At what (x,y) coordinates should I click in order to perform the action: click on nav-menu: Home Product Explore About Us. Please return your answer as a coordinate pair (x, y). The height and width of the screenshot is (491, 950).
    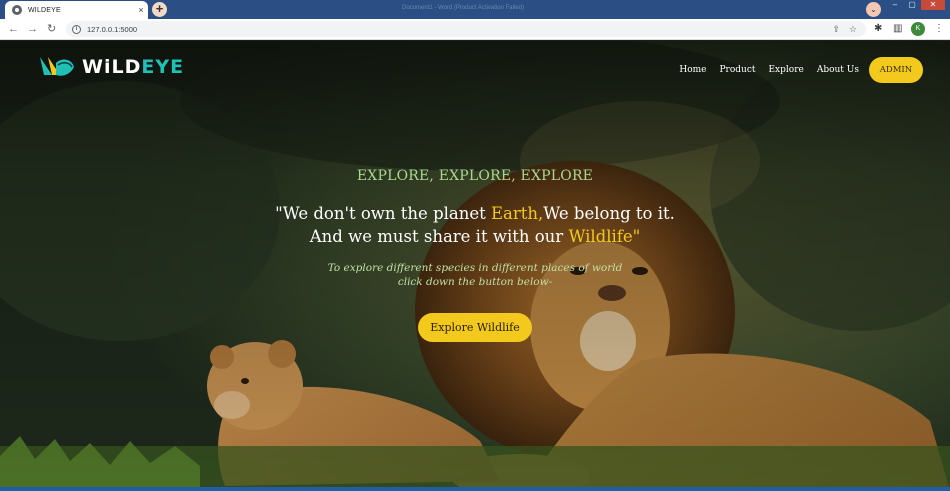
    Looking at the image, I should click on (769, 70).